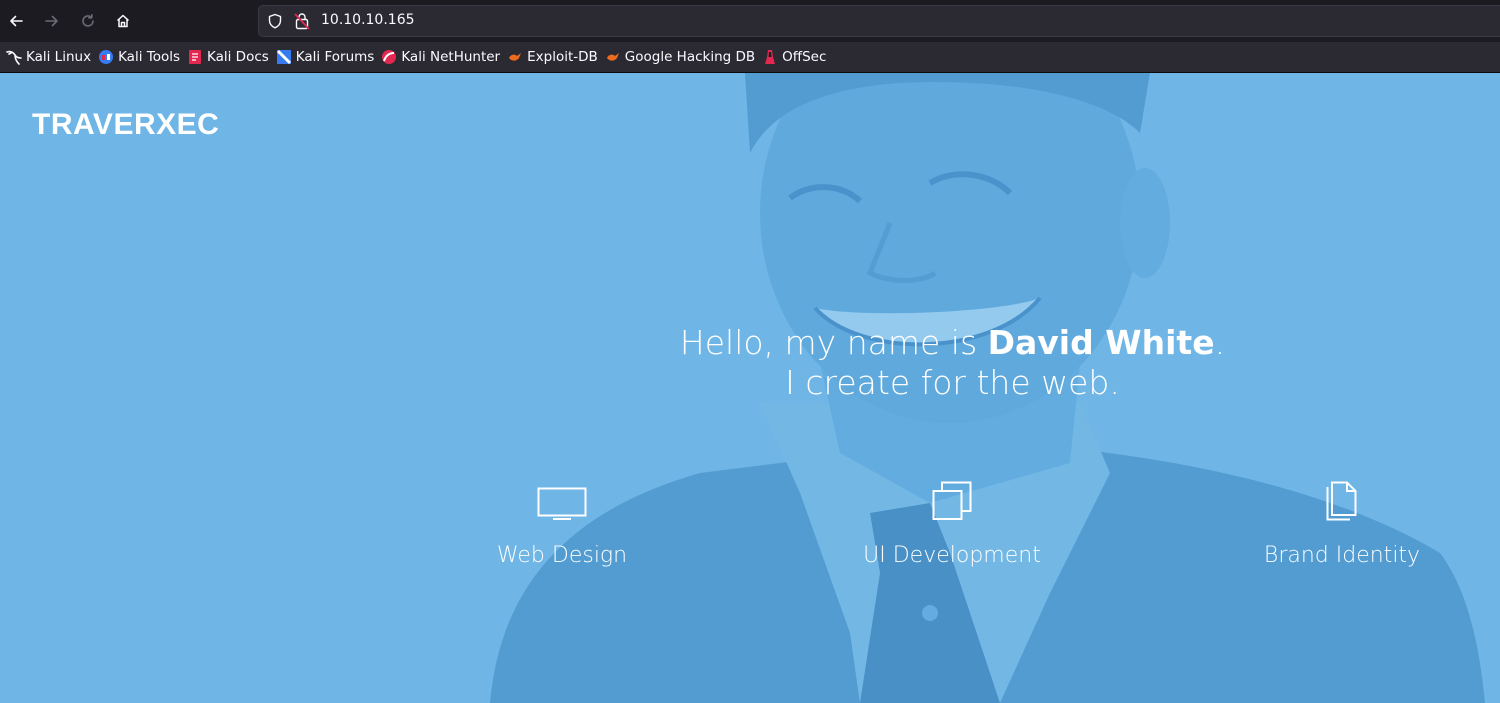 Image resolution: width=1500 pixels, height=703 pixels. Describe the element at coordinates (238, 57) in the screenshot. I see `bookmark-label: Kali Docs` at that location.